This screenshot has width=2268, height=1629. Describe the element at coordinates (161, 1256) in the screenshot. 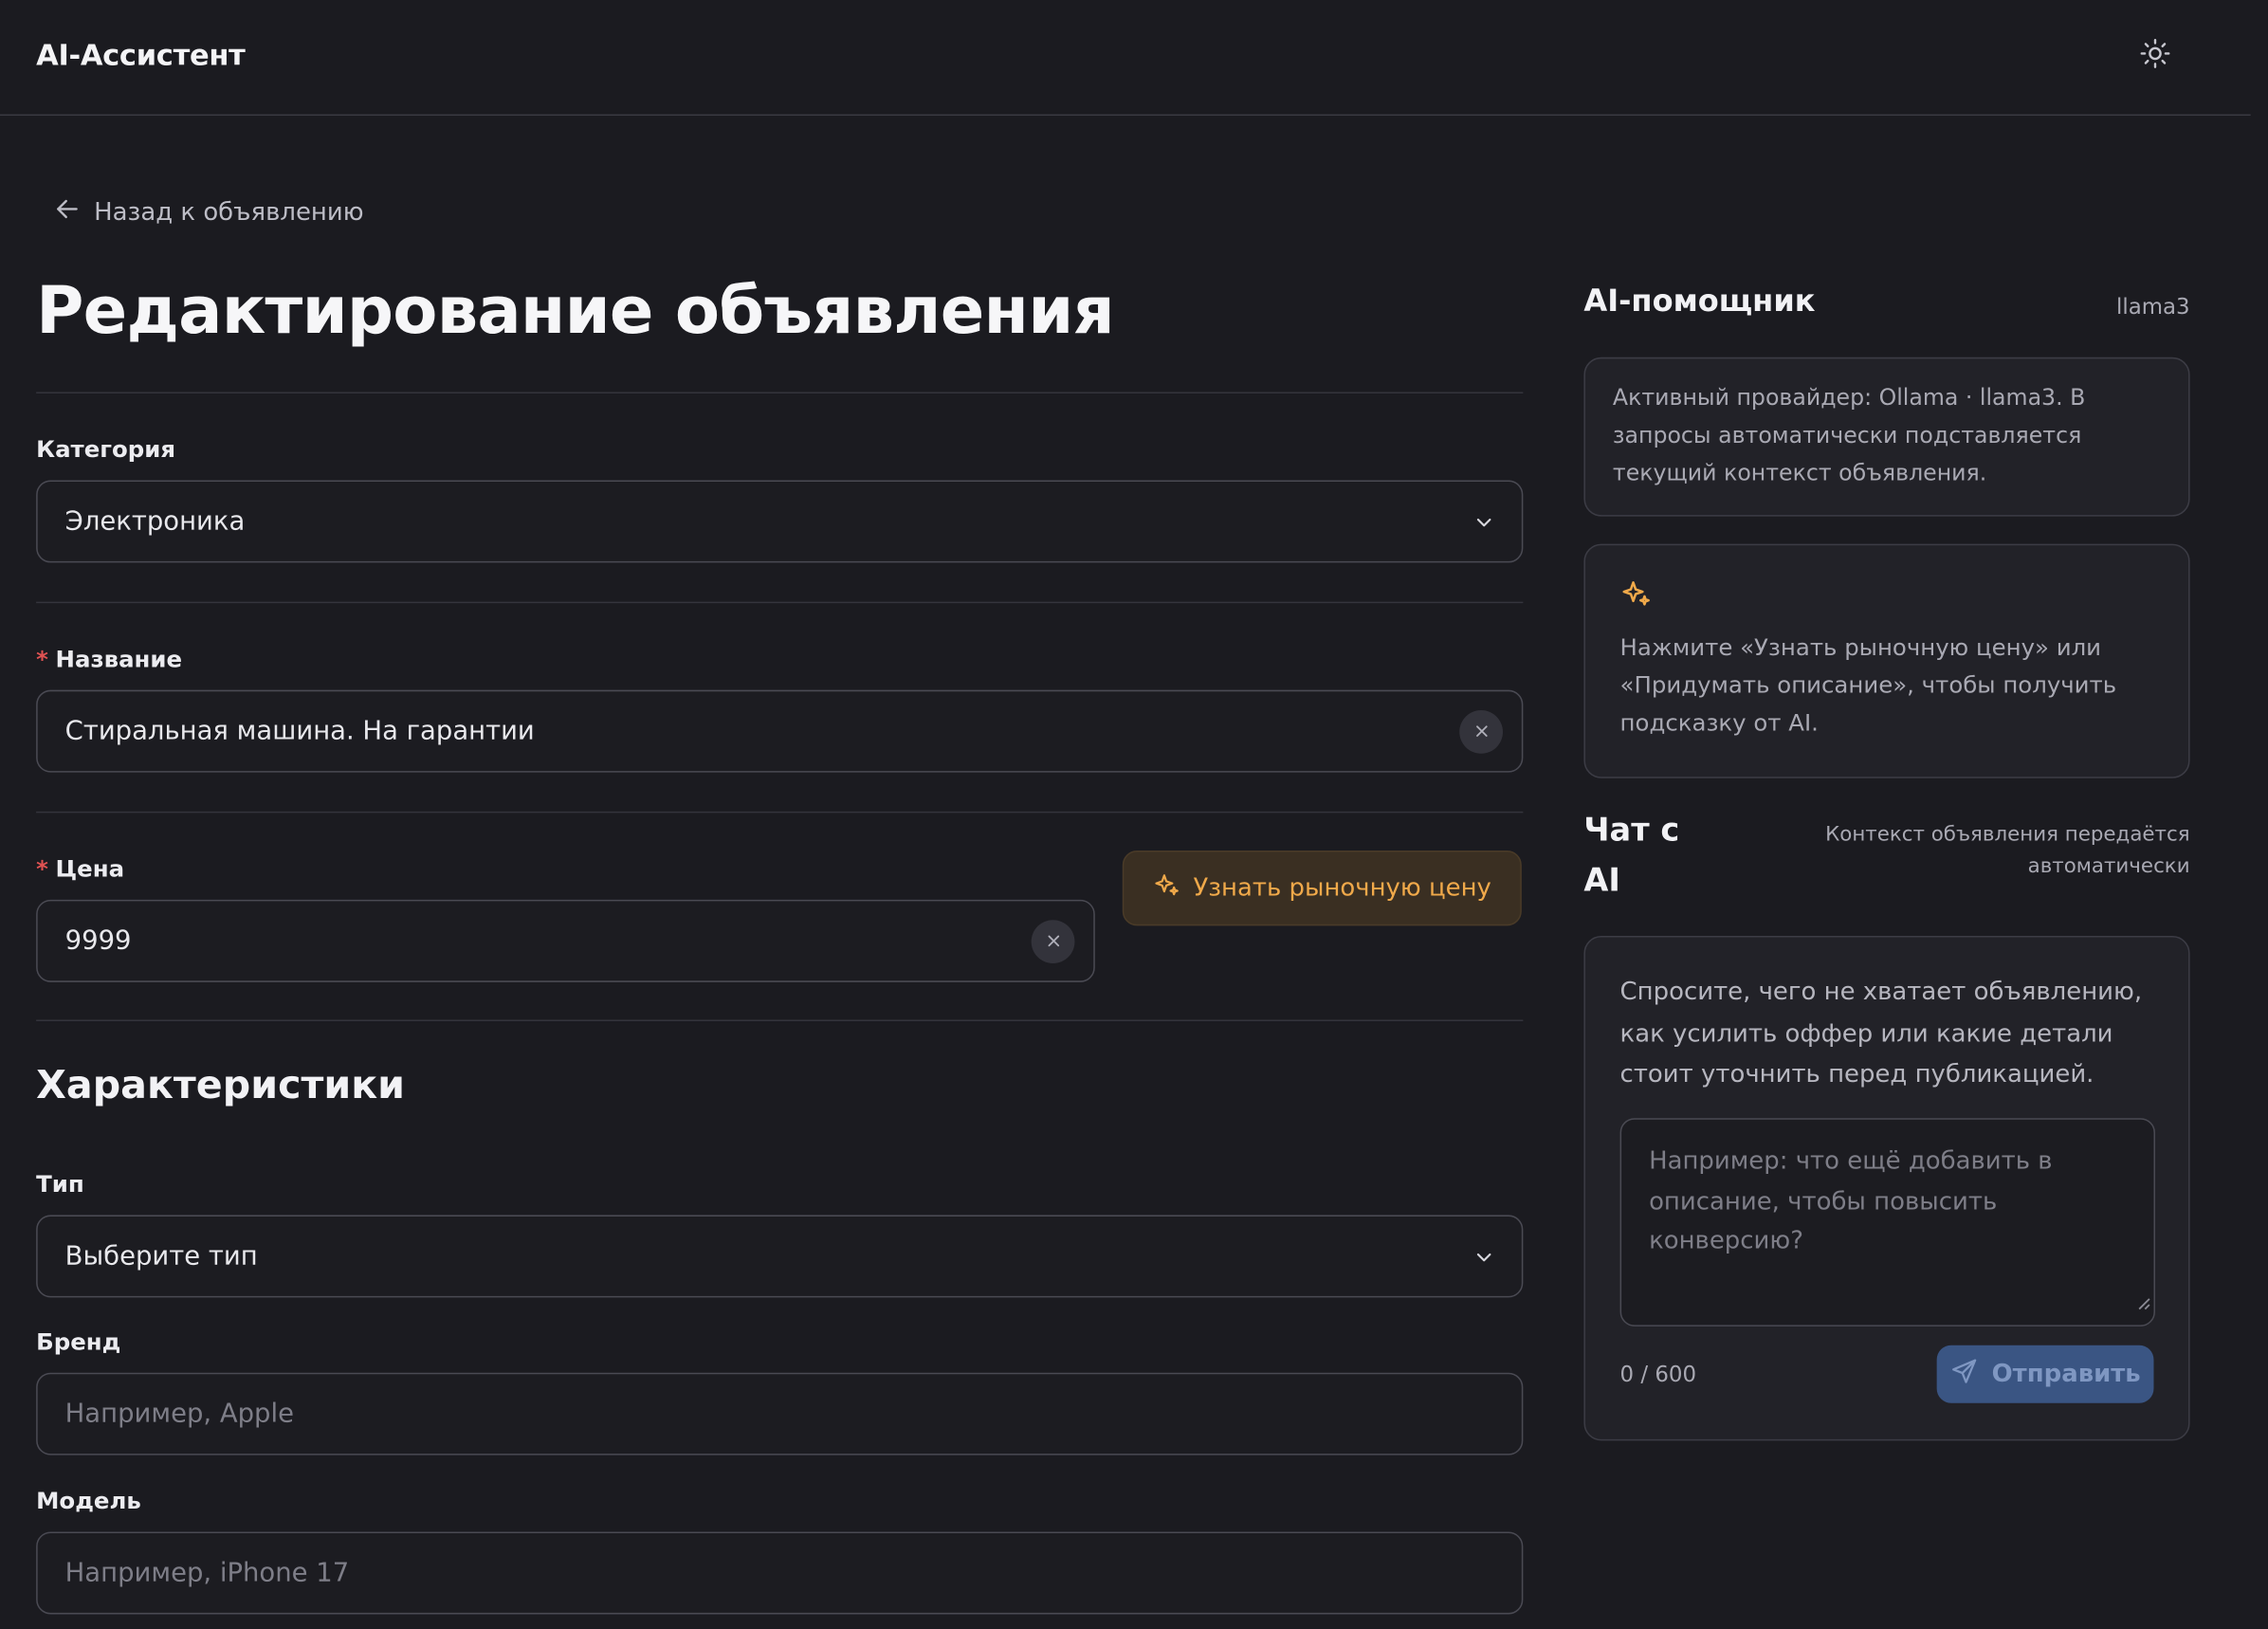

I see `type-value: Выберите тип` at that location.